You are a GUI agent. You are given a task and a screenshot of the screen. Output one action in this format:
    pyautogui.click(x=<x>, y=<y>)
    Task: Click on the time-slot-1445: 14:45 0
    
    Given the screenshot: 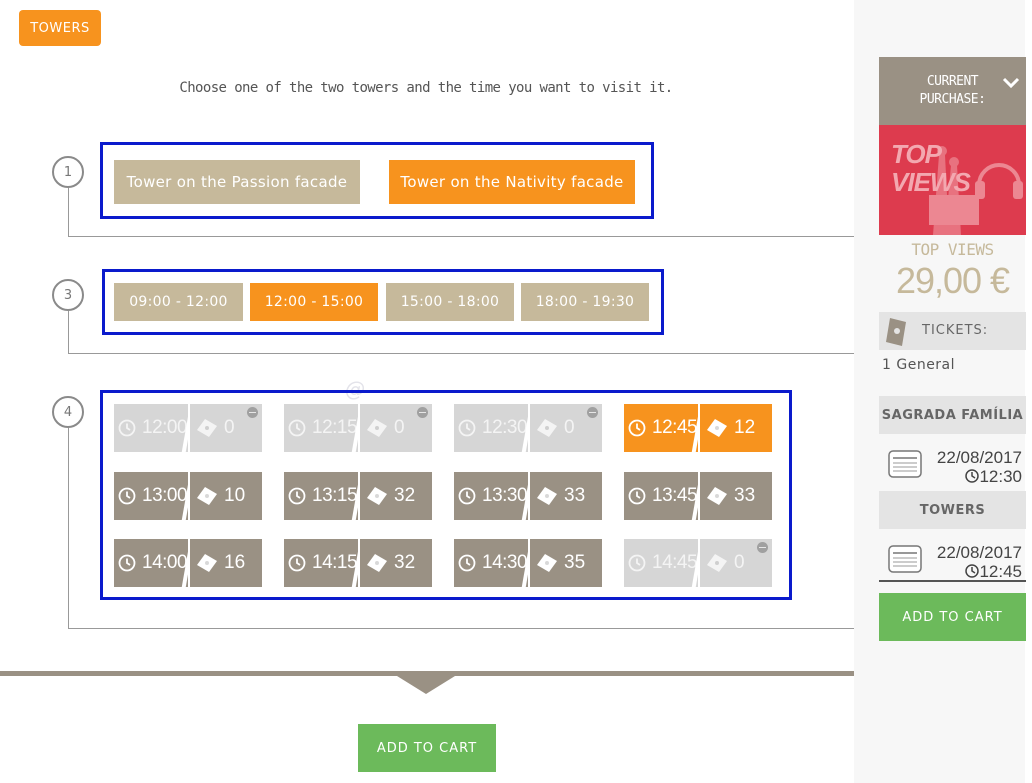 What is the action you would take?
    pyautogui.click(x=698, y=563)
    